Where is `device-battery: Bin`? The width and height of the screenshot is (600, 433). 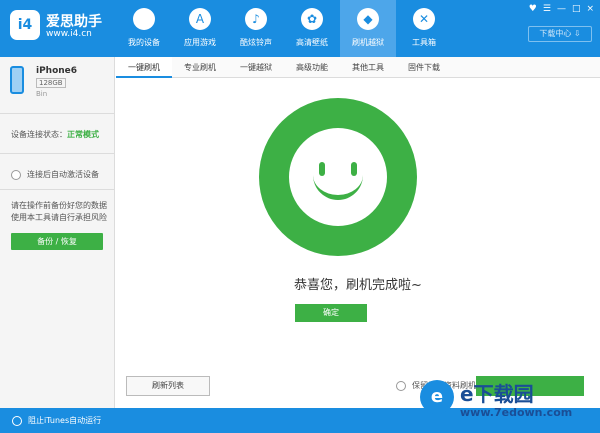 device-battery: Bin is located at coordinates (42, 94).